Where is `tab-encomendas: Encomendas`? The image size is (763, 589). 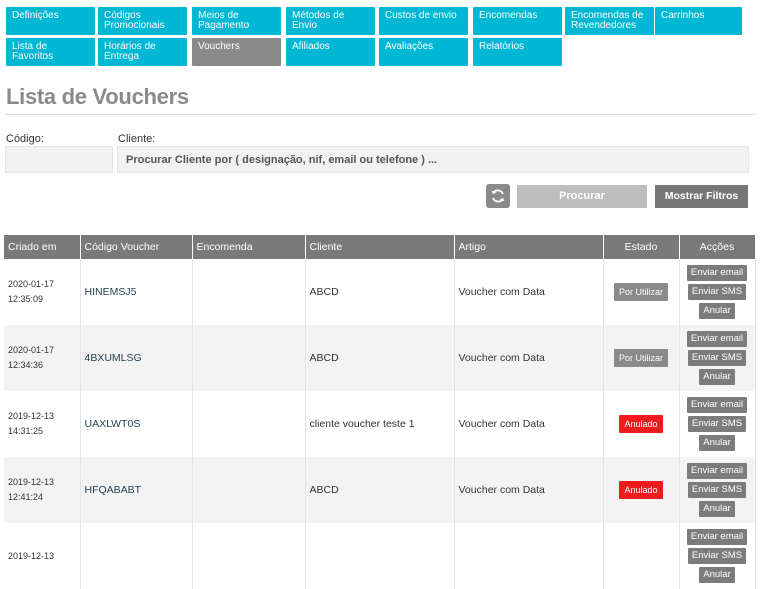
tab-encomendas: Encomendas is located at coordinates (517, 21).